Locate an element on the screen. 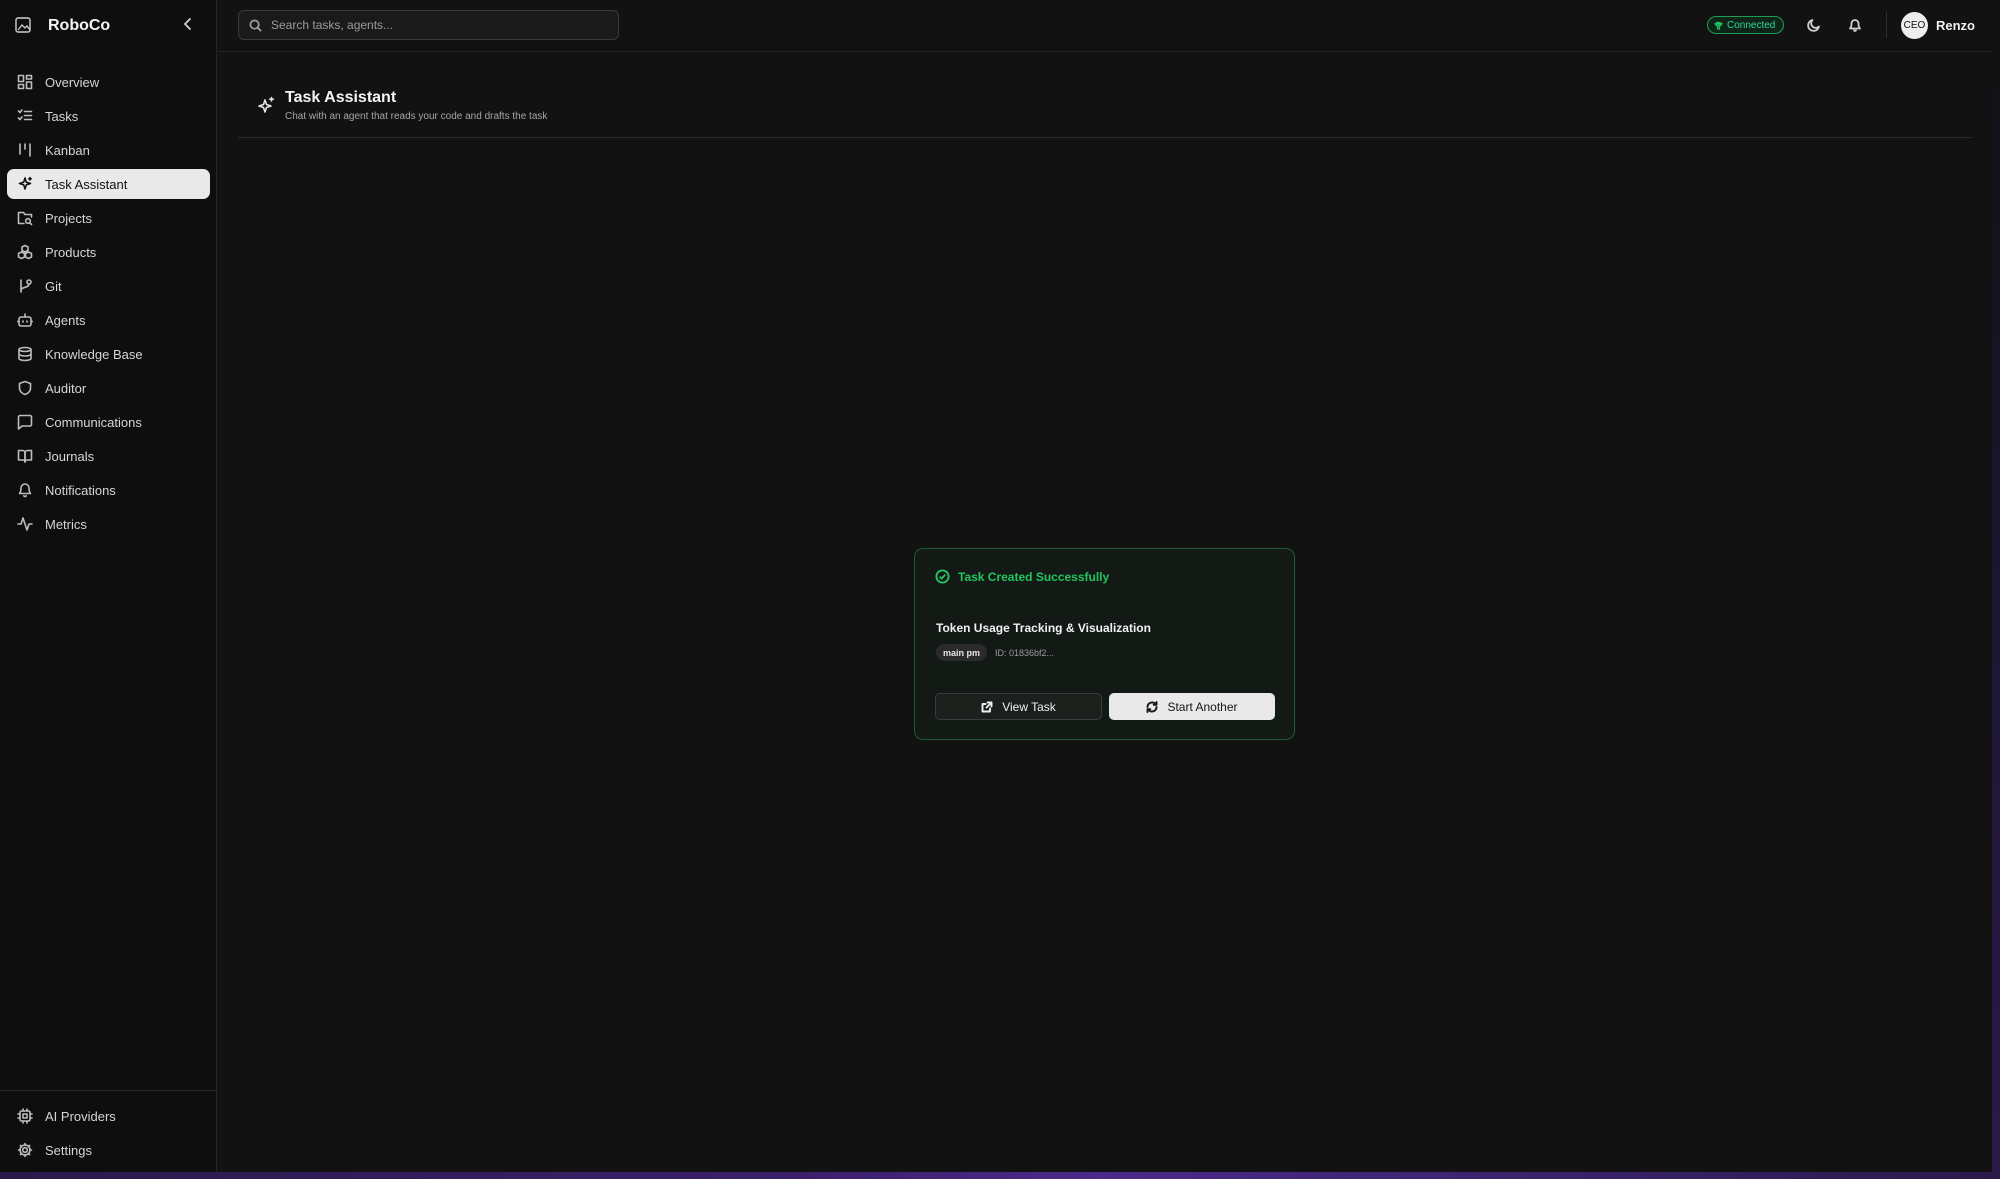 This screenshot has height=1179, width=2000. gear-icon is located at coordinates (25, 1150).